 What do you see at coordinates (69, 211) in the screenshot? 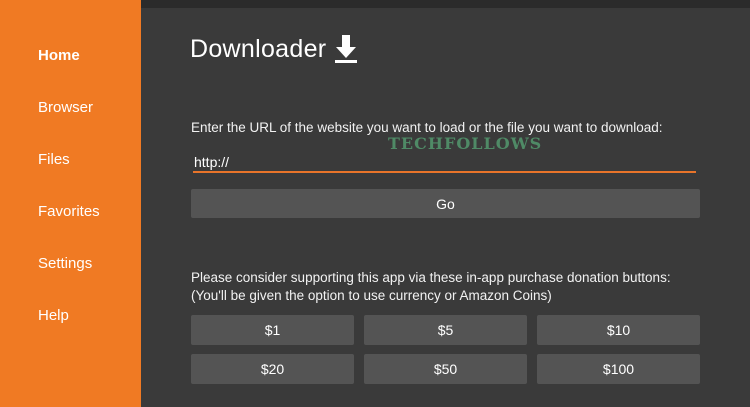
I see `sidebar-item-favorites: Favorites` at bounding box center [69, 211].